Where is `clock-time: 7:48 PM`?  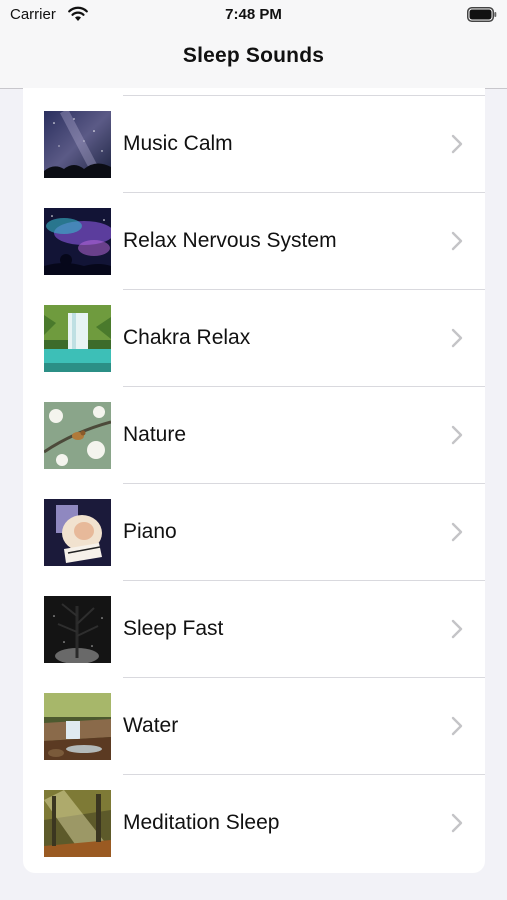
clock-time: 7:48 PM is located at coordinates (253, 14).